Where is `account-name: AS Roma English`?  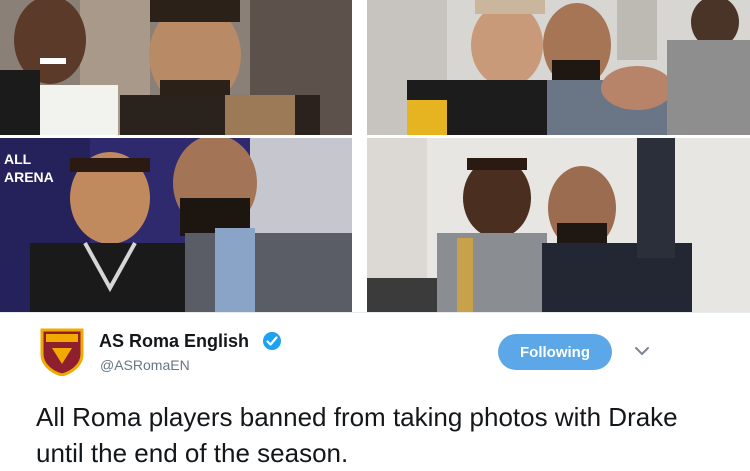 account-name: AS Roma English is located at coordinates (174, 341).